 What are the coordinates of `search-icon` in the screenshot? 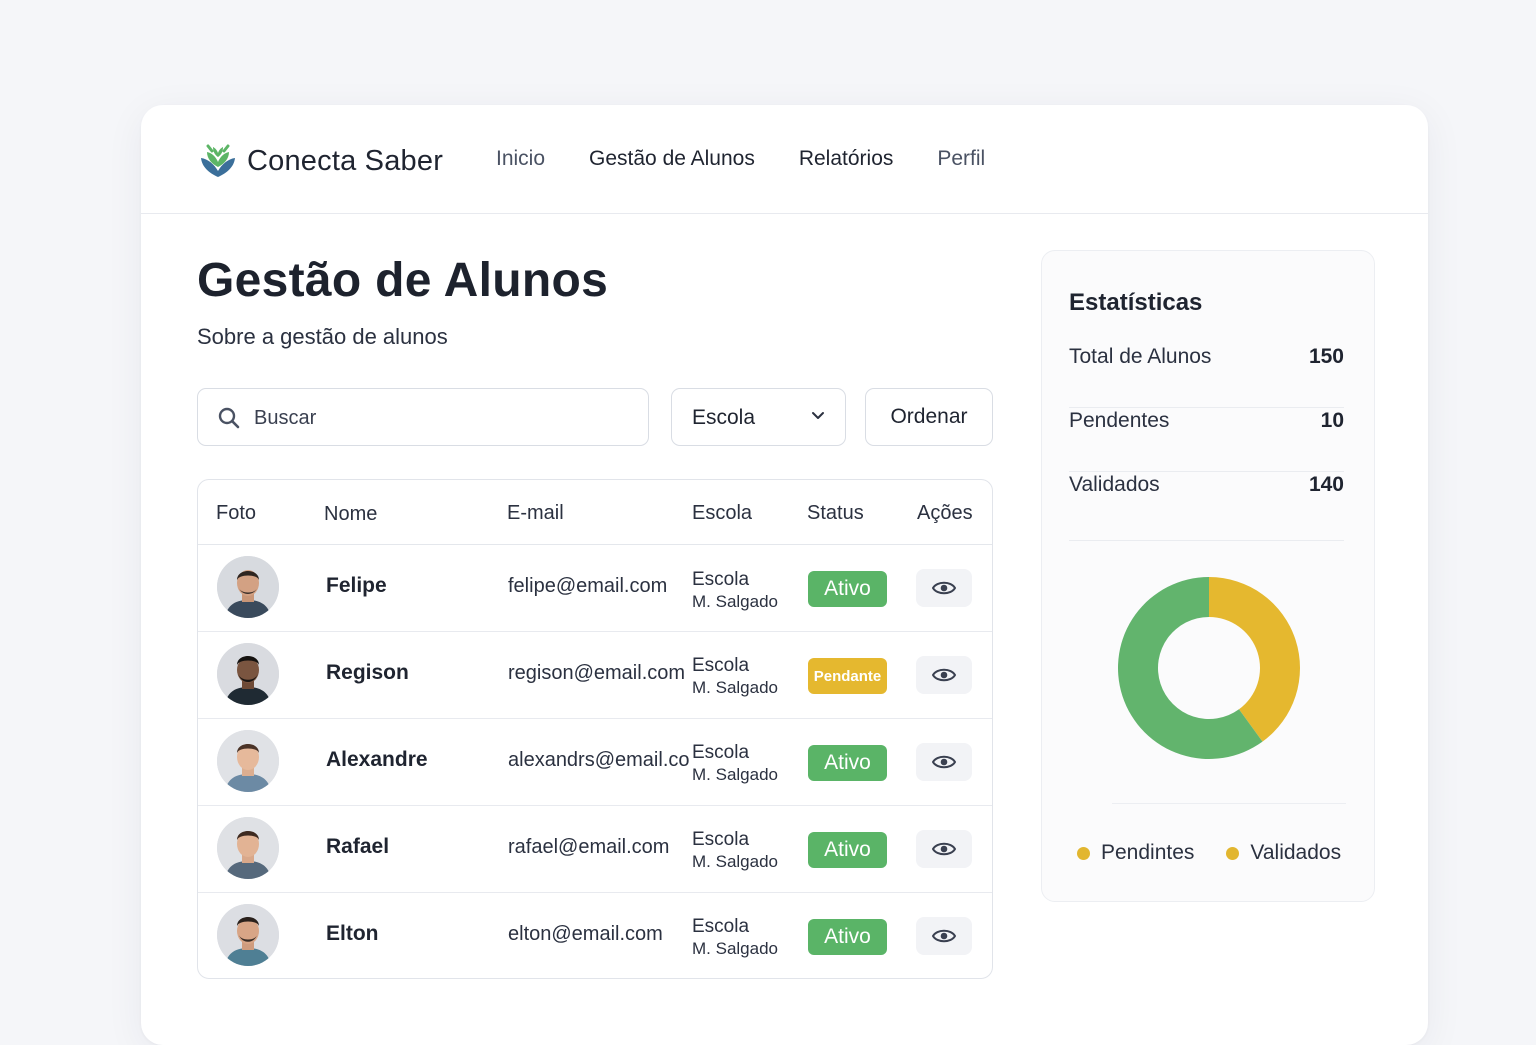 It's located at (229, 418).